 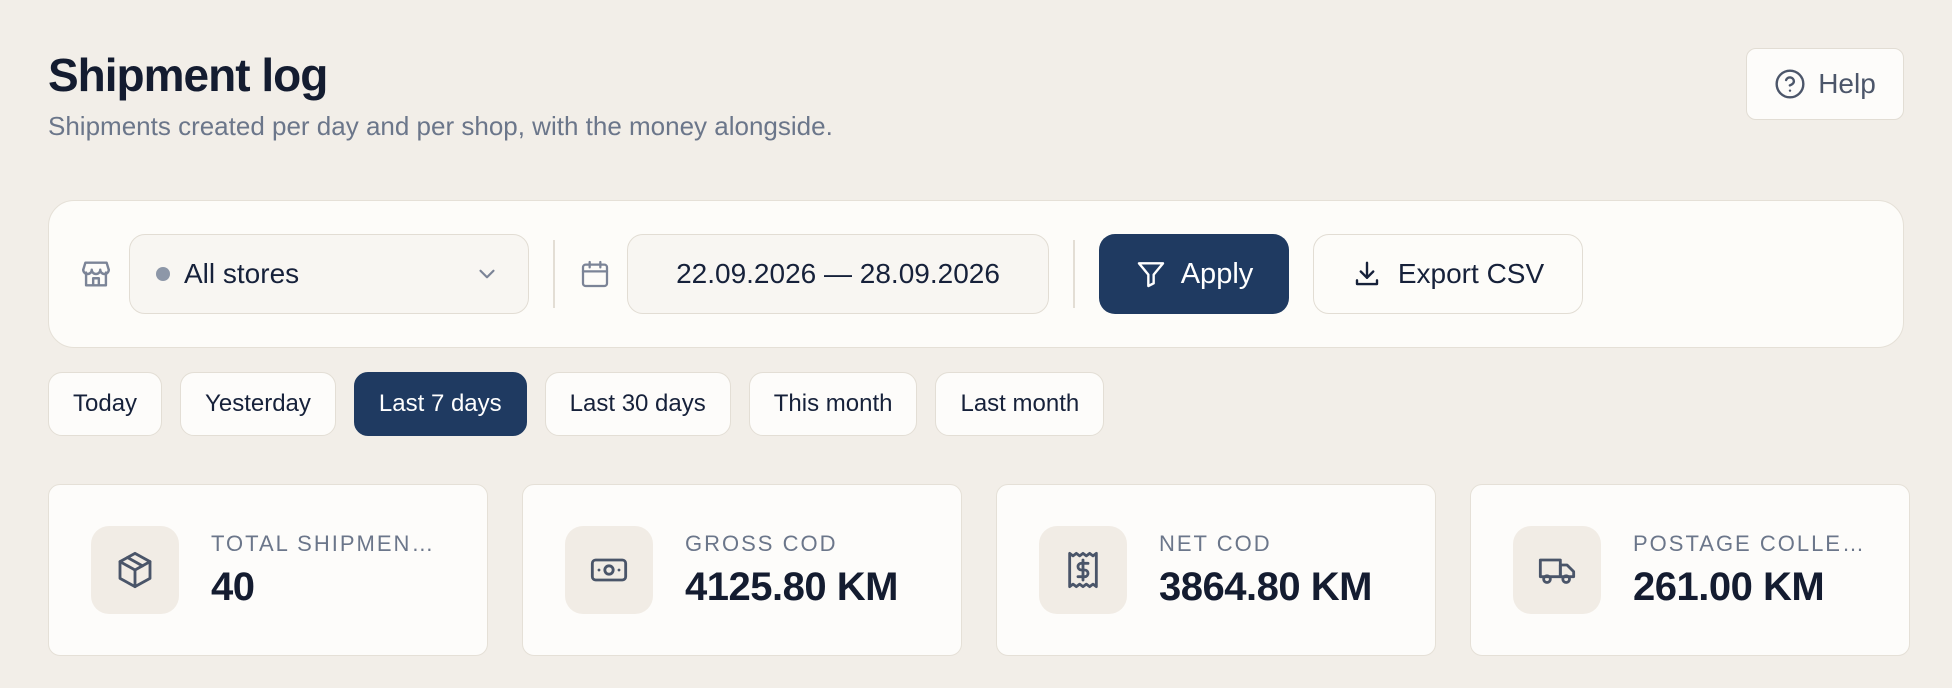 What do you see at coordinates (1151, 274) in the screenshot?
I see `filter-icon` at bounding box center [1151, 274].